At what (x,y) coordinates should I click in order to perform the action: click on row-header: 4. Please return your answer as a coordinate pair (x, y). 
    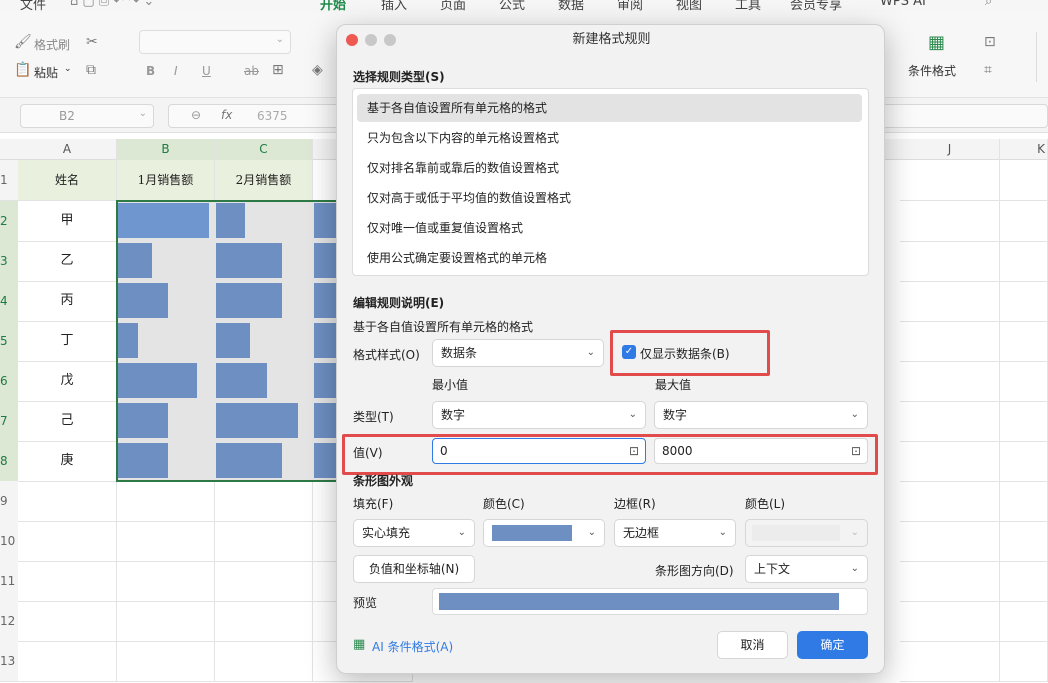
    Looking at the image, I should click on (9, 301).